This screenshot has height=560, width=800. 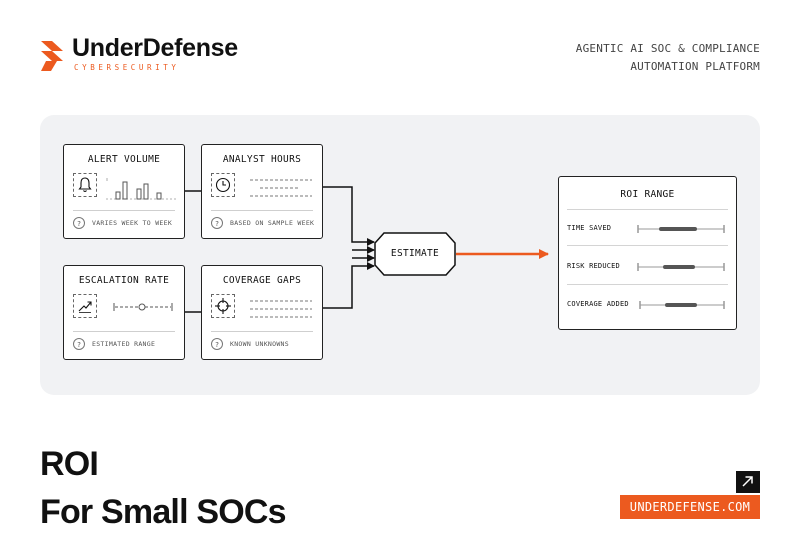 I want to click on card-note: BASED ON SAMPLE WEEK, so click(x=272, y=223).